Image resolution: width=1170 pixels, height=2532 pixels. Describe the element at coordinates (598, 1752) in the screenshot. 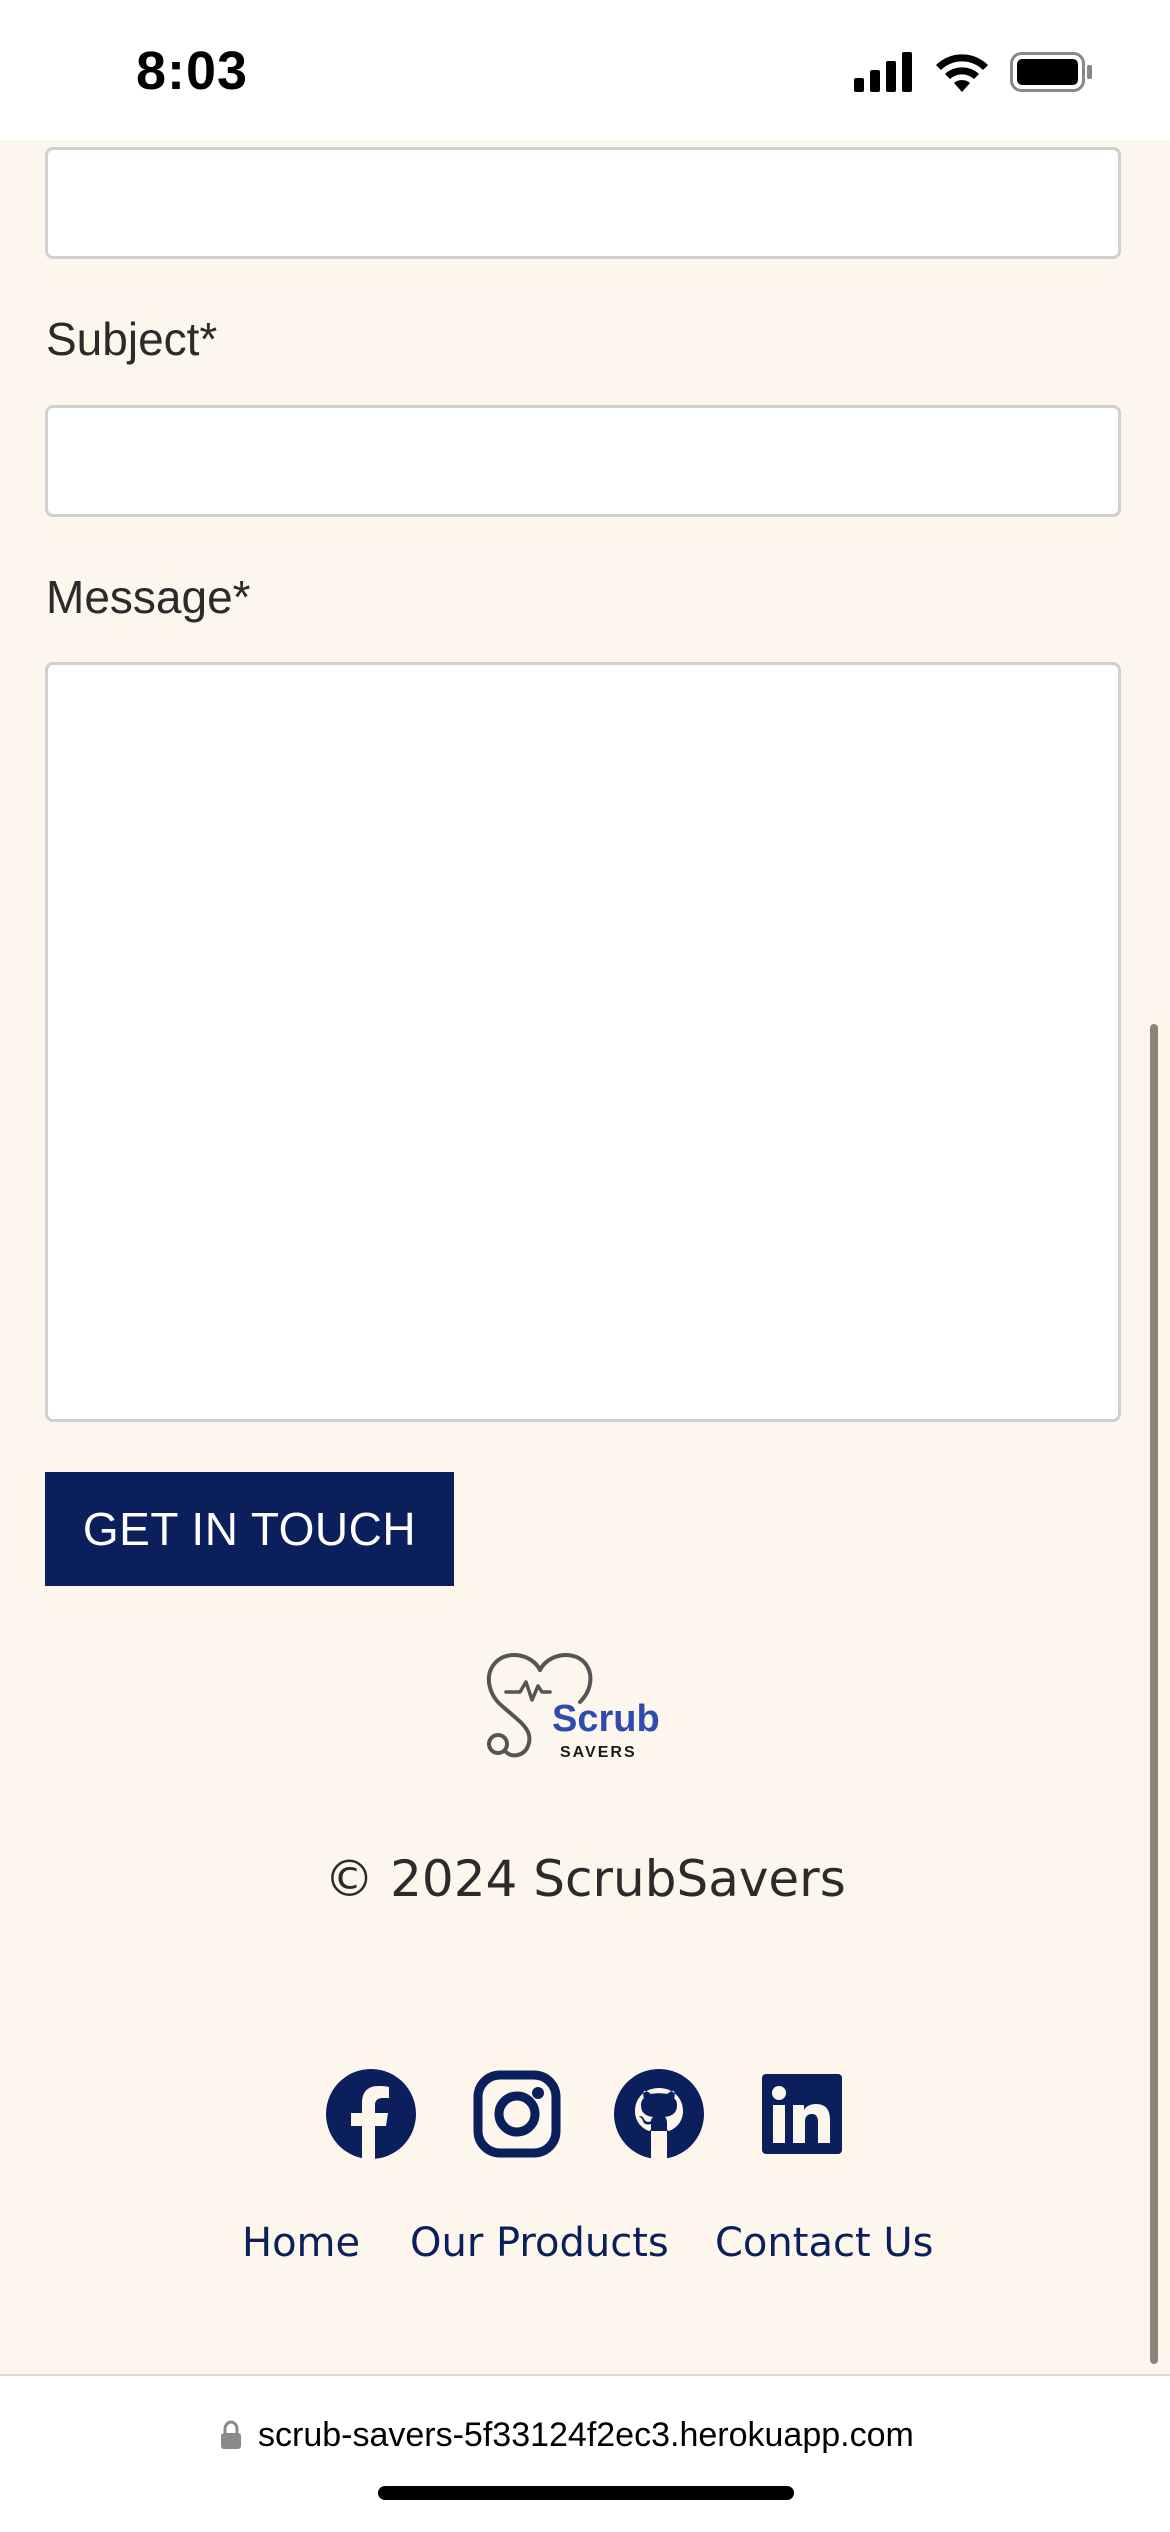

I see `logo-subtext: SAVERS` at that location.